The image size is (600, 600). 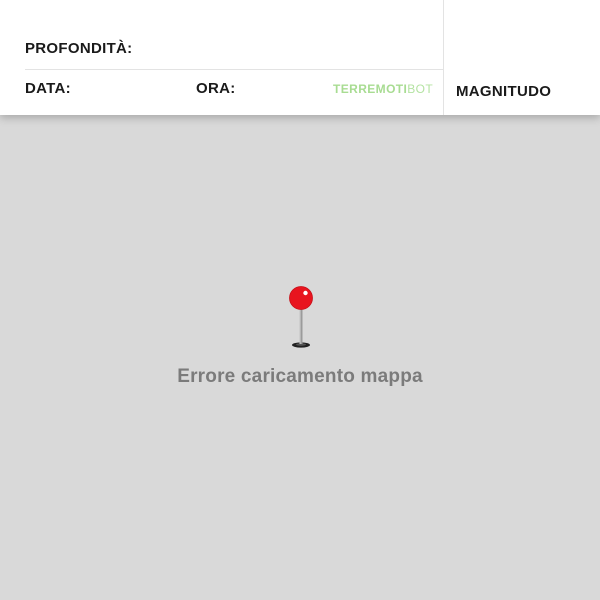 What do you see at coordinates (216, 88) in the screenshot?
I see `time-label: ORA:` at bounding box center [216, 88].